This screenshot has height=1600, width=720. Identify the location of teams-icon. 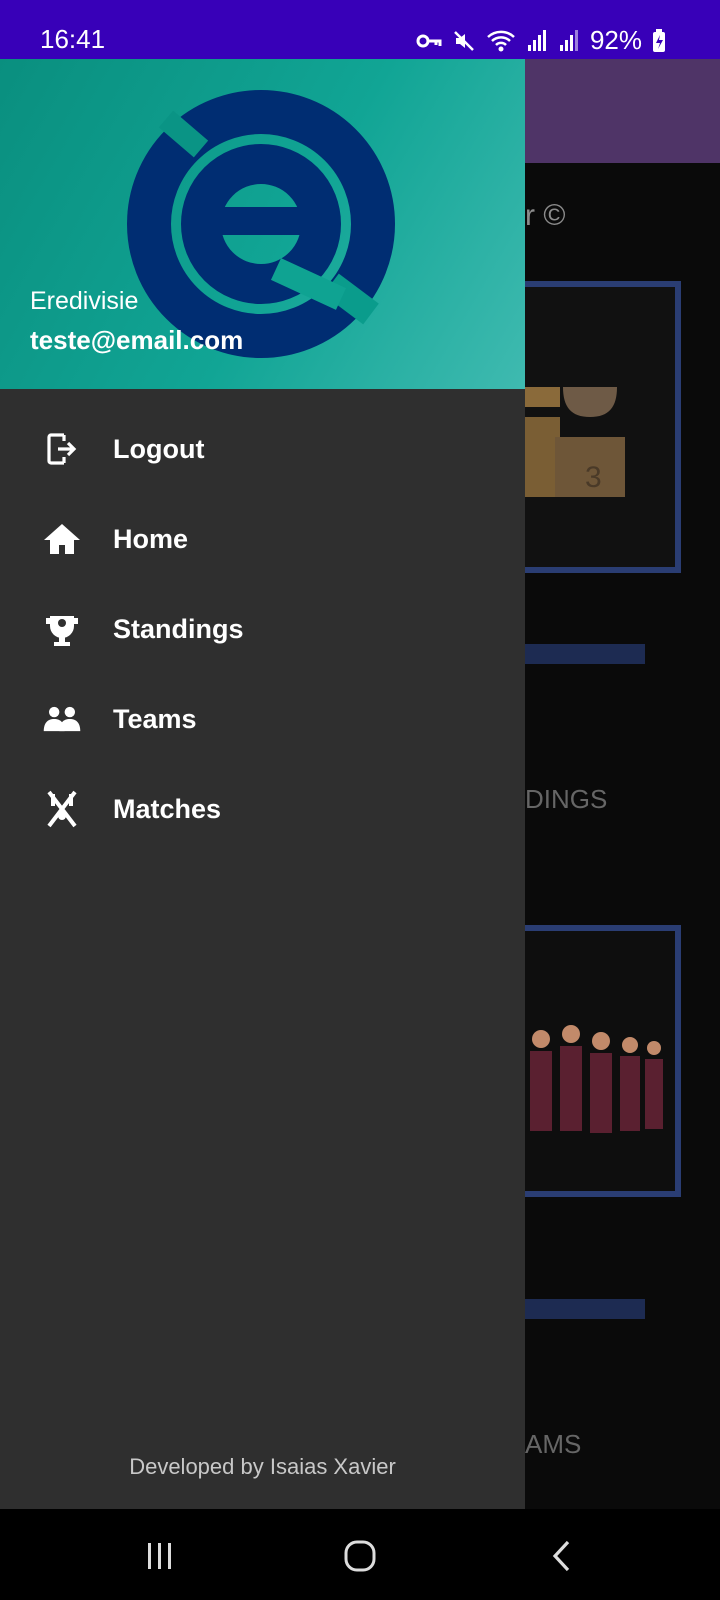
(62, 719).